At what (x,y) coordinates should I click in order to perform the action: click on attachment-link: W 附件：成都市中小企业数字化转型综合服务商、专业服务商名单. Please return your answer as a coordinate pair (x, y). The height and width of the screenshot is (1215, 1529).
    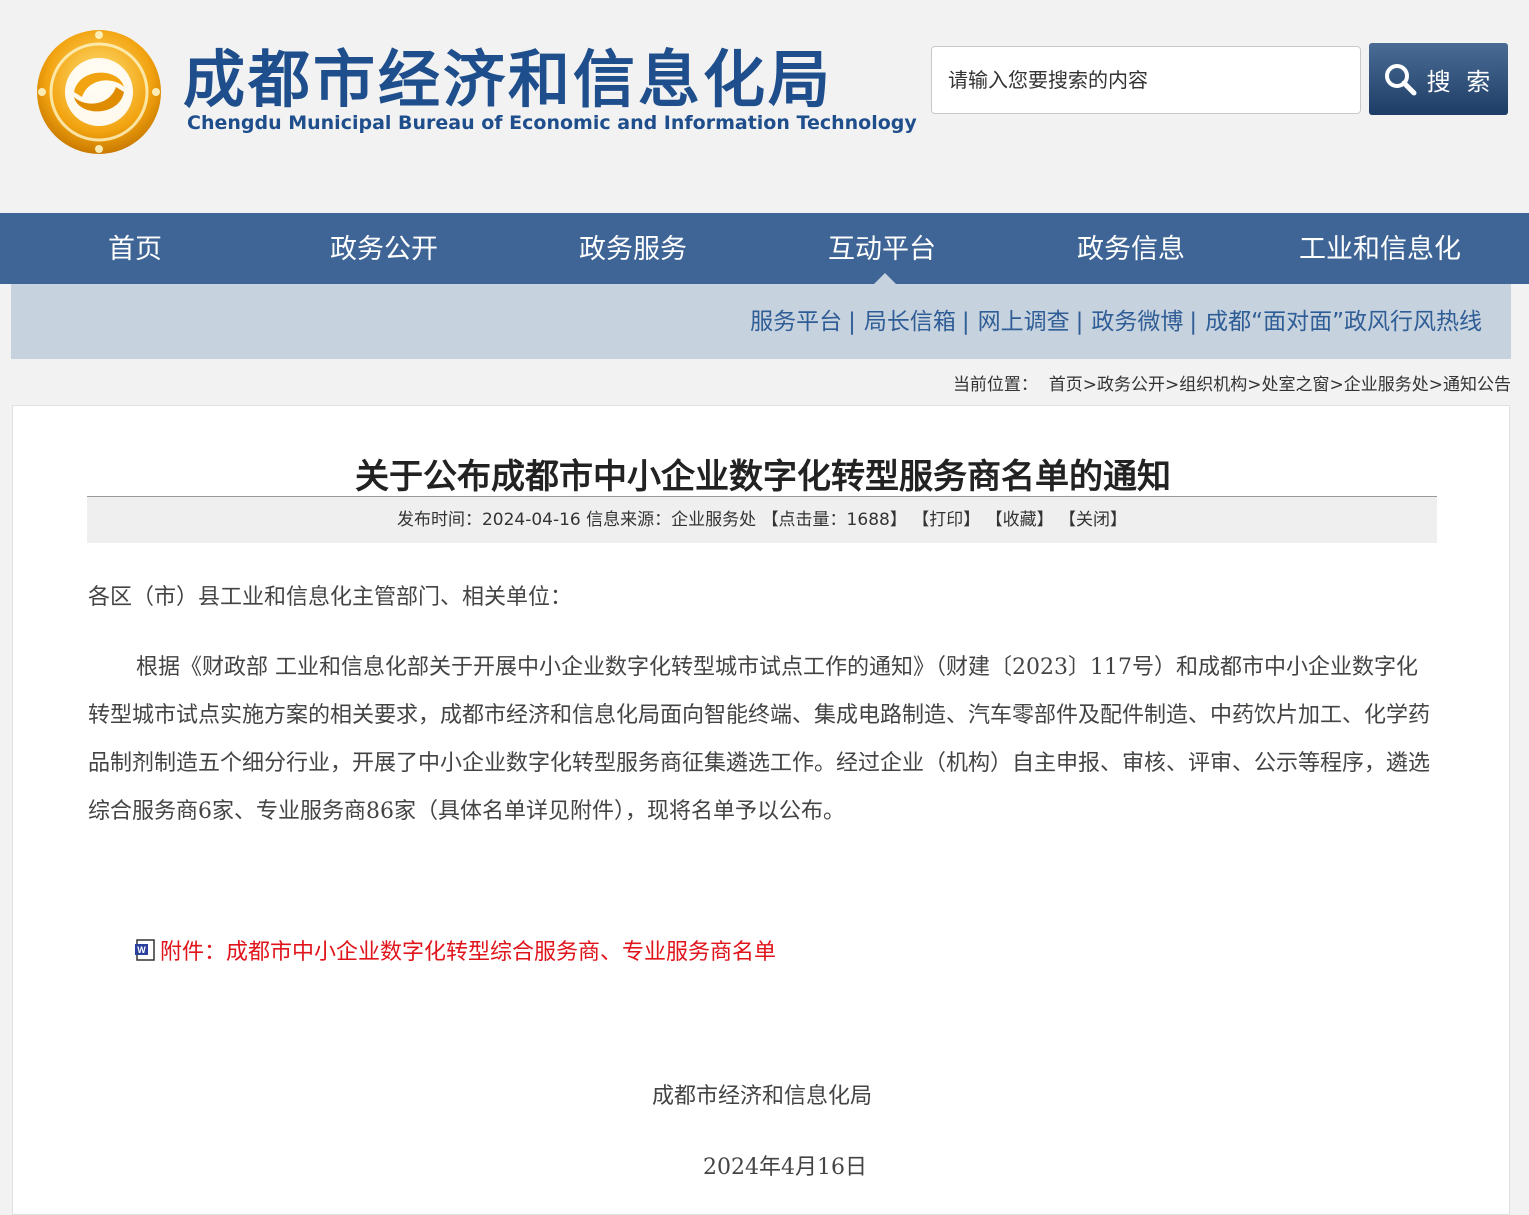
    Looking at the image, I should click on (455, 950).